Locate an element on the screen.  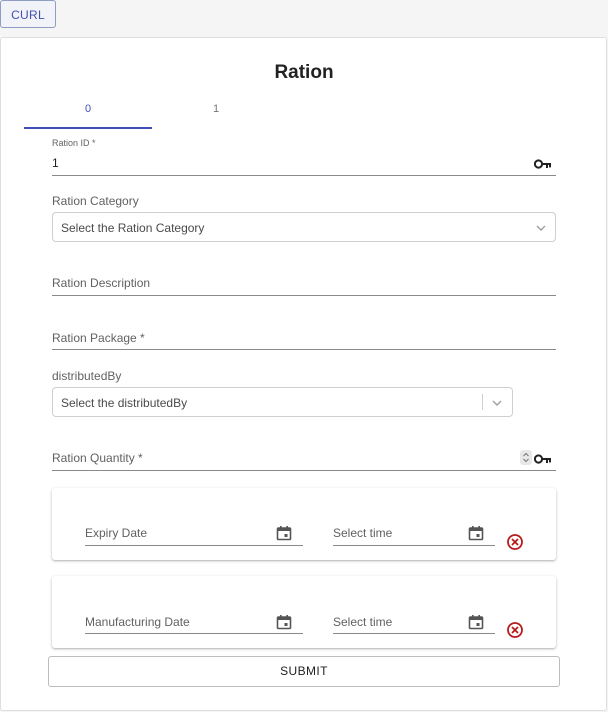
quantity-stepper is located at coordinates (526, 457).